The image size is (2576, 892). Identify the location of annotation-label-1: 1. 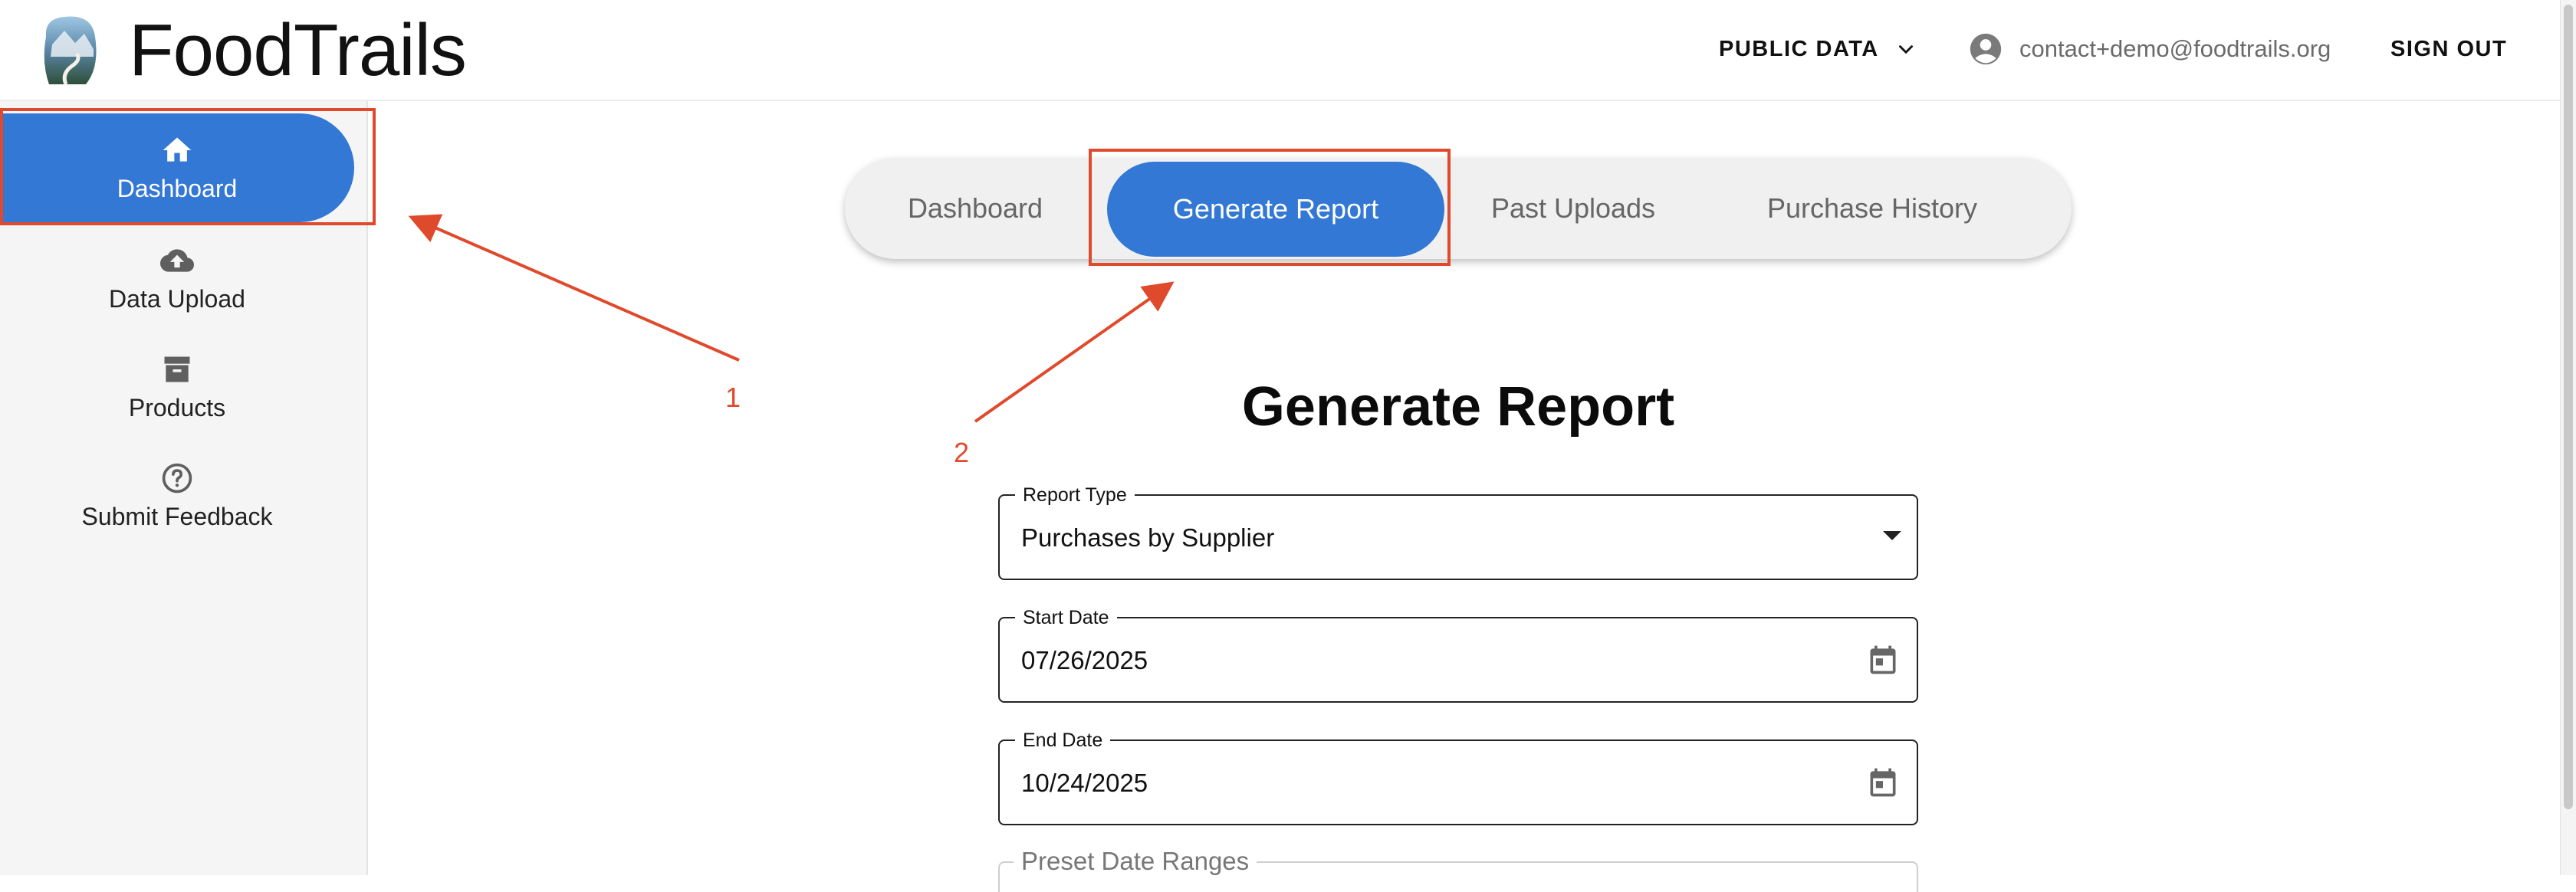
(733, 397).